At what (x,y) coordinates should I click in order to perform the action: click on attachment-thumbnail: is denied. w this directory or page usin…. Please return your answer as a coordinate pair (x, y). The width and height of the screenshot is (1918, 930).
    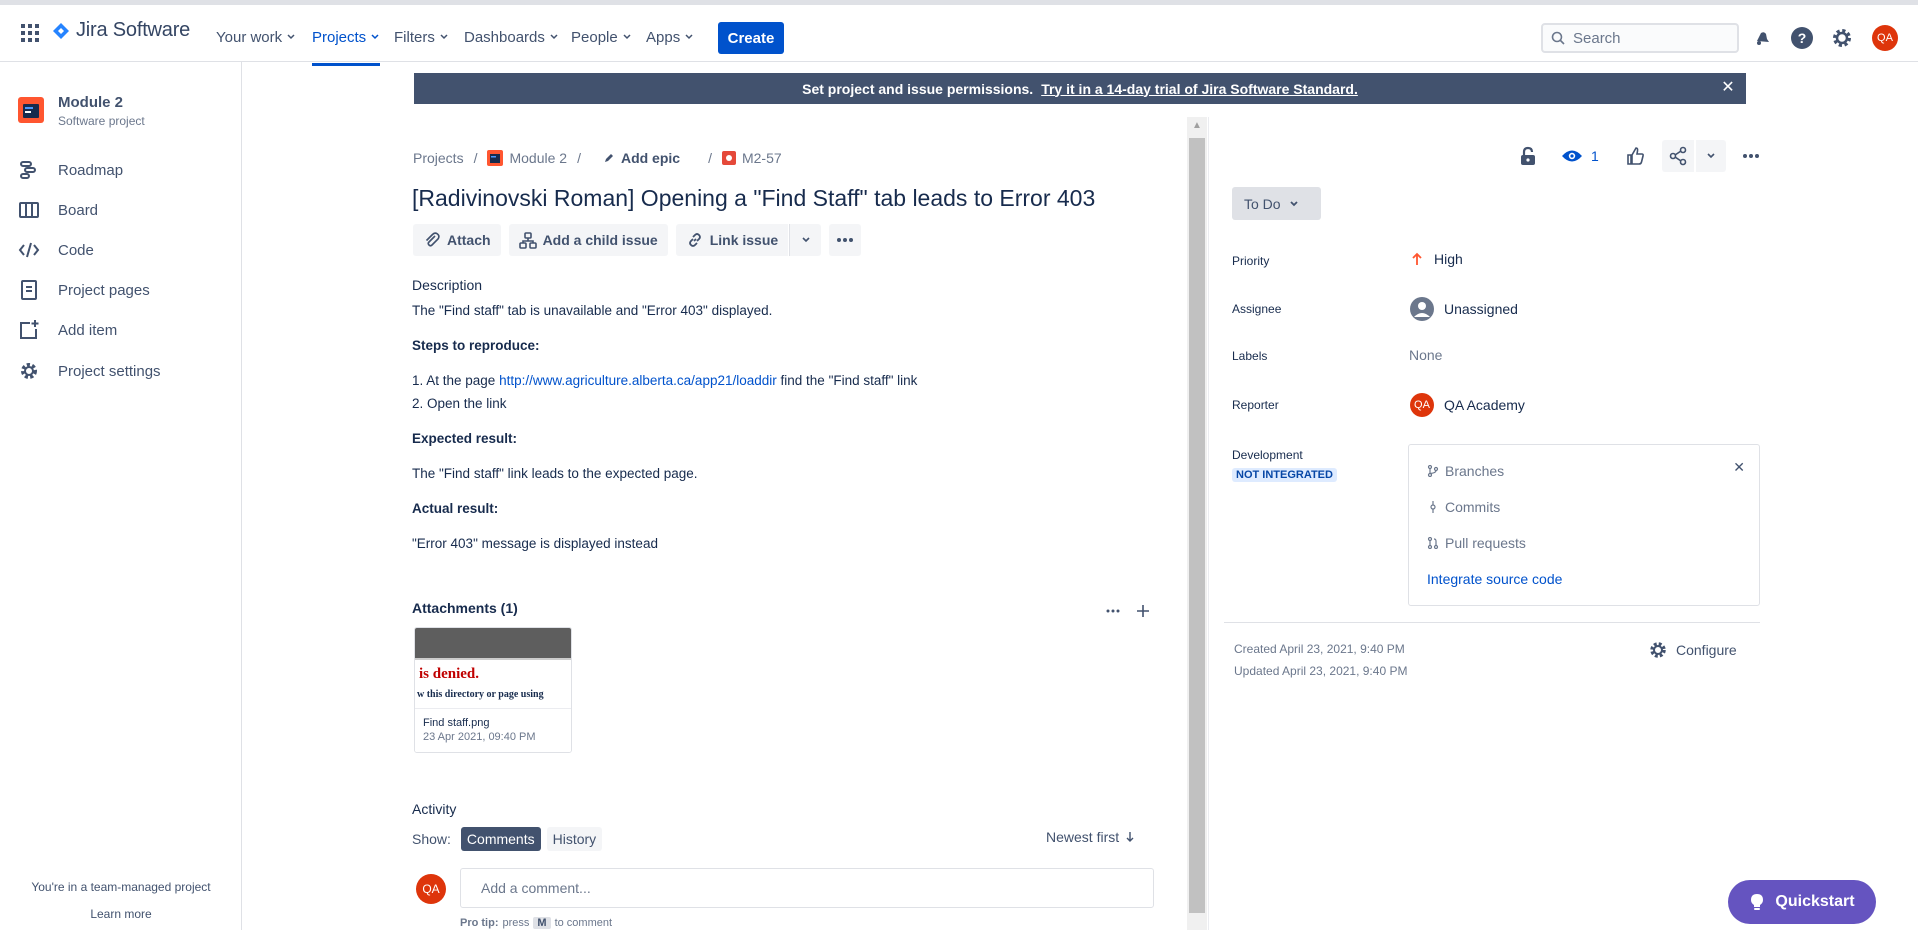
    Looking at the image, I should click on (493, 690).